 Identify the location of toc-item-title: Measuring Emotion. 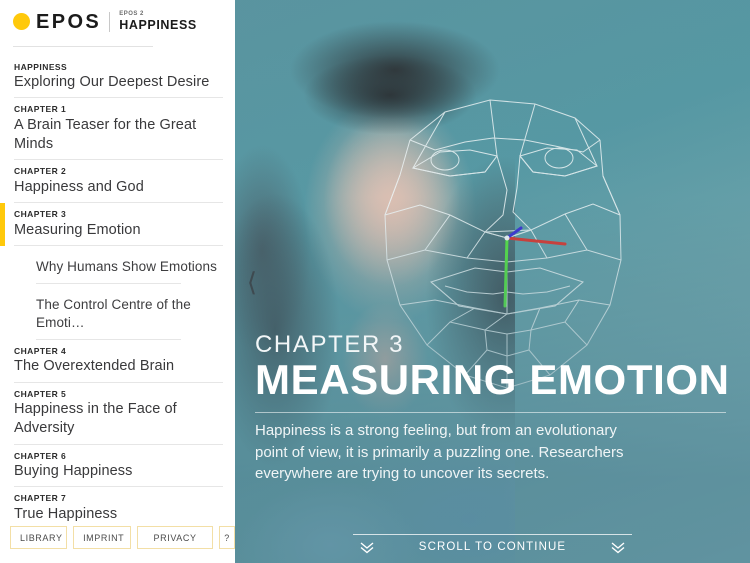
(77, 230).